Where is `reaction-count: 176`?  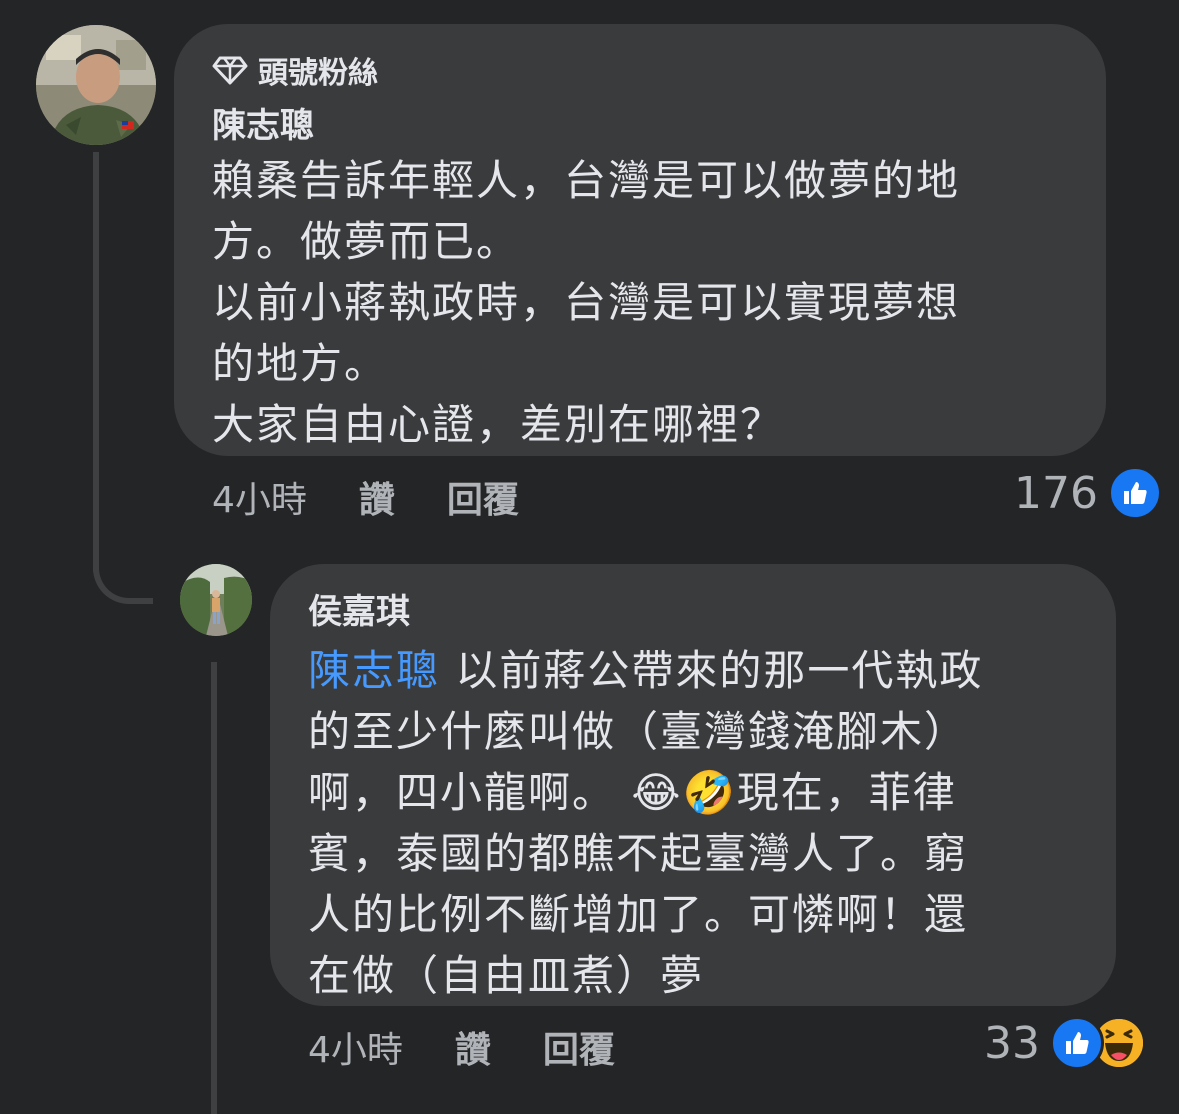
reaction-count: 176 is located at coordinates (1056, 493).